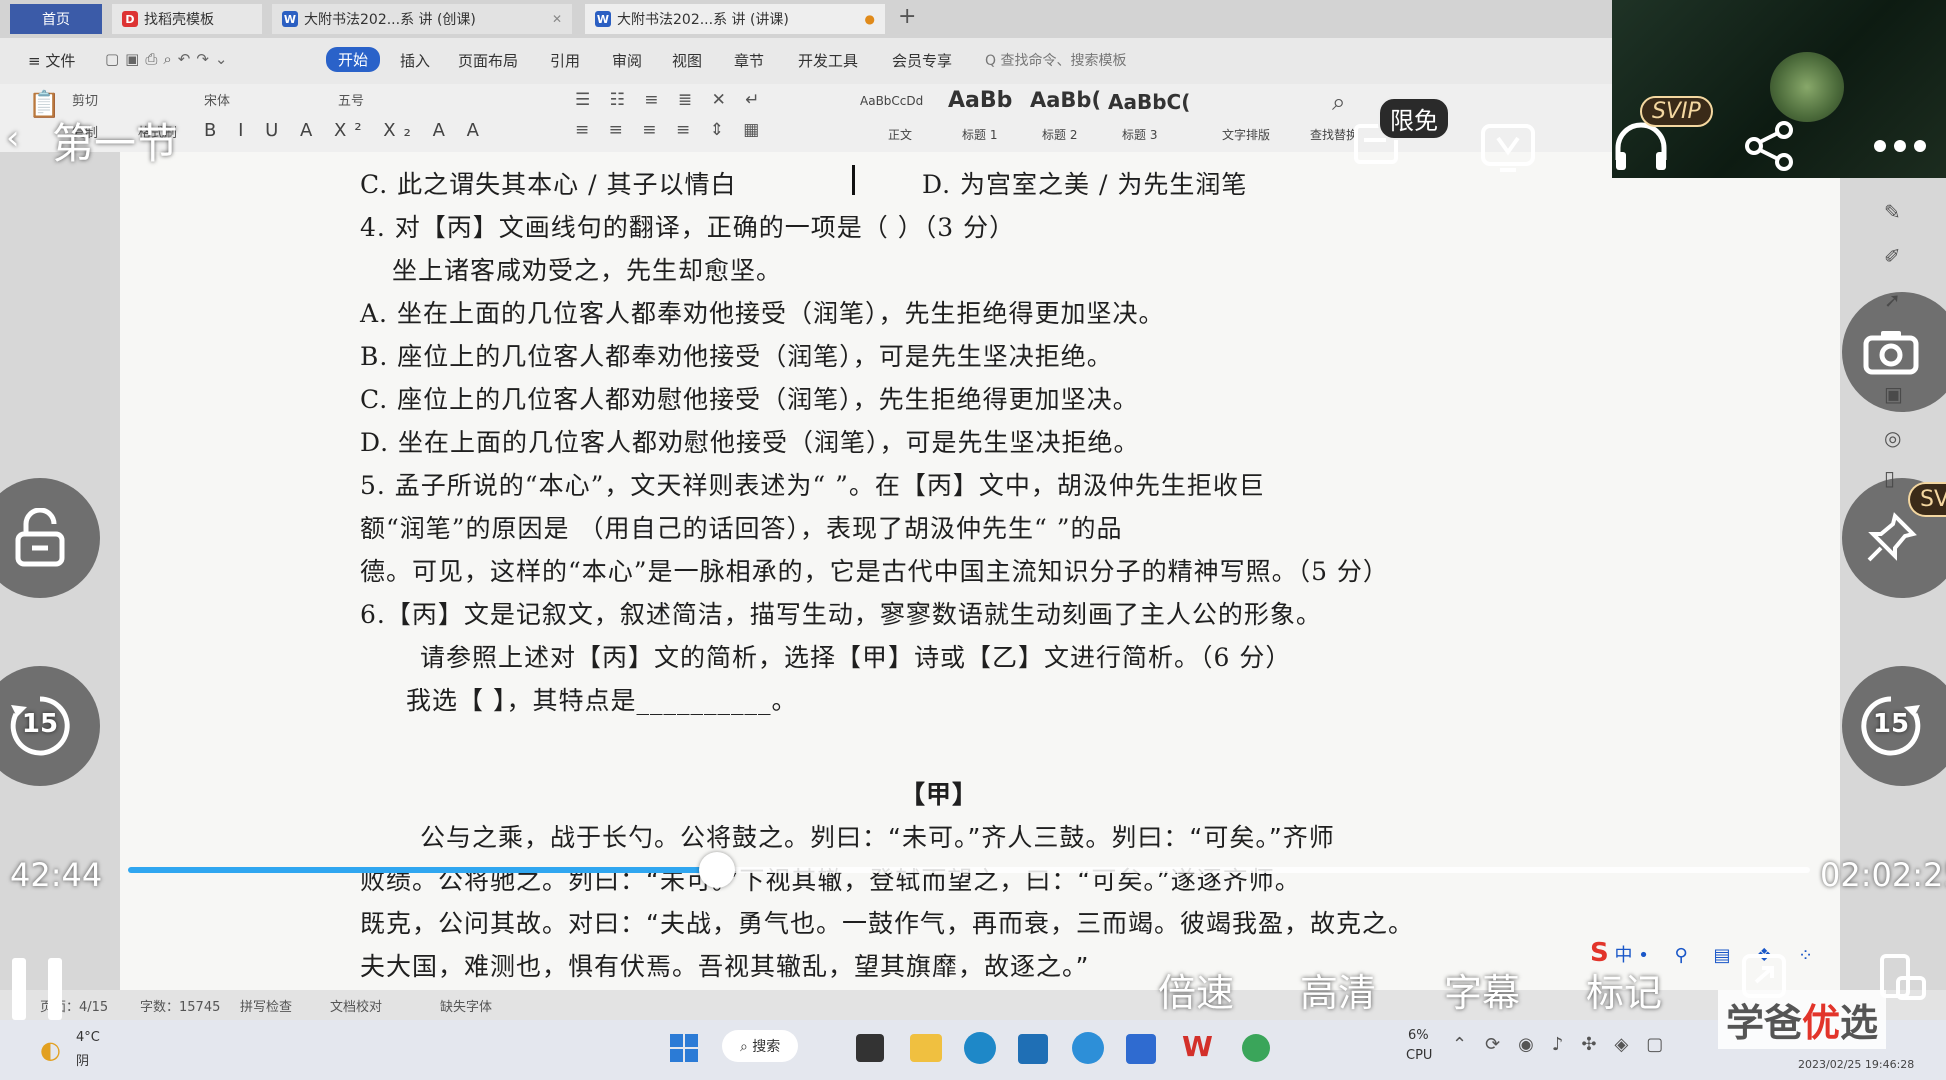  Describe the element at coordinates (1196, 989) in the screenshot. I see `speed-button: 倍速` at that location.